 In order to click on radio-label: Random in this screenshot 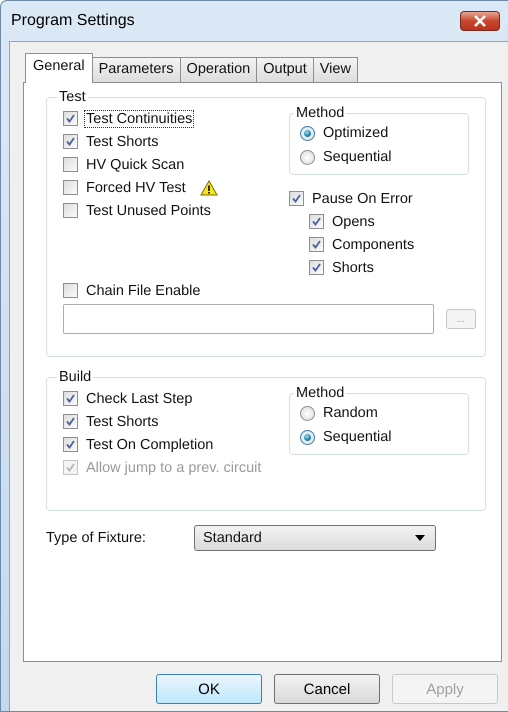, I will do `click(350, 413)`.